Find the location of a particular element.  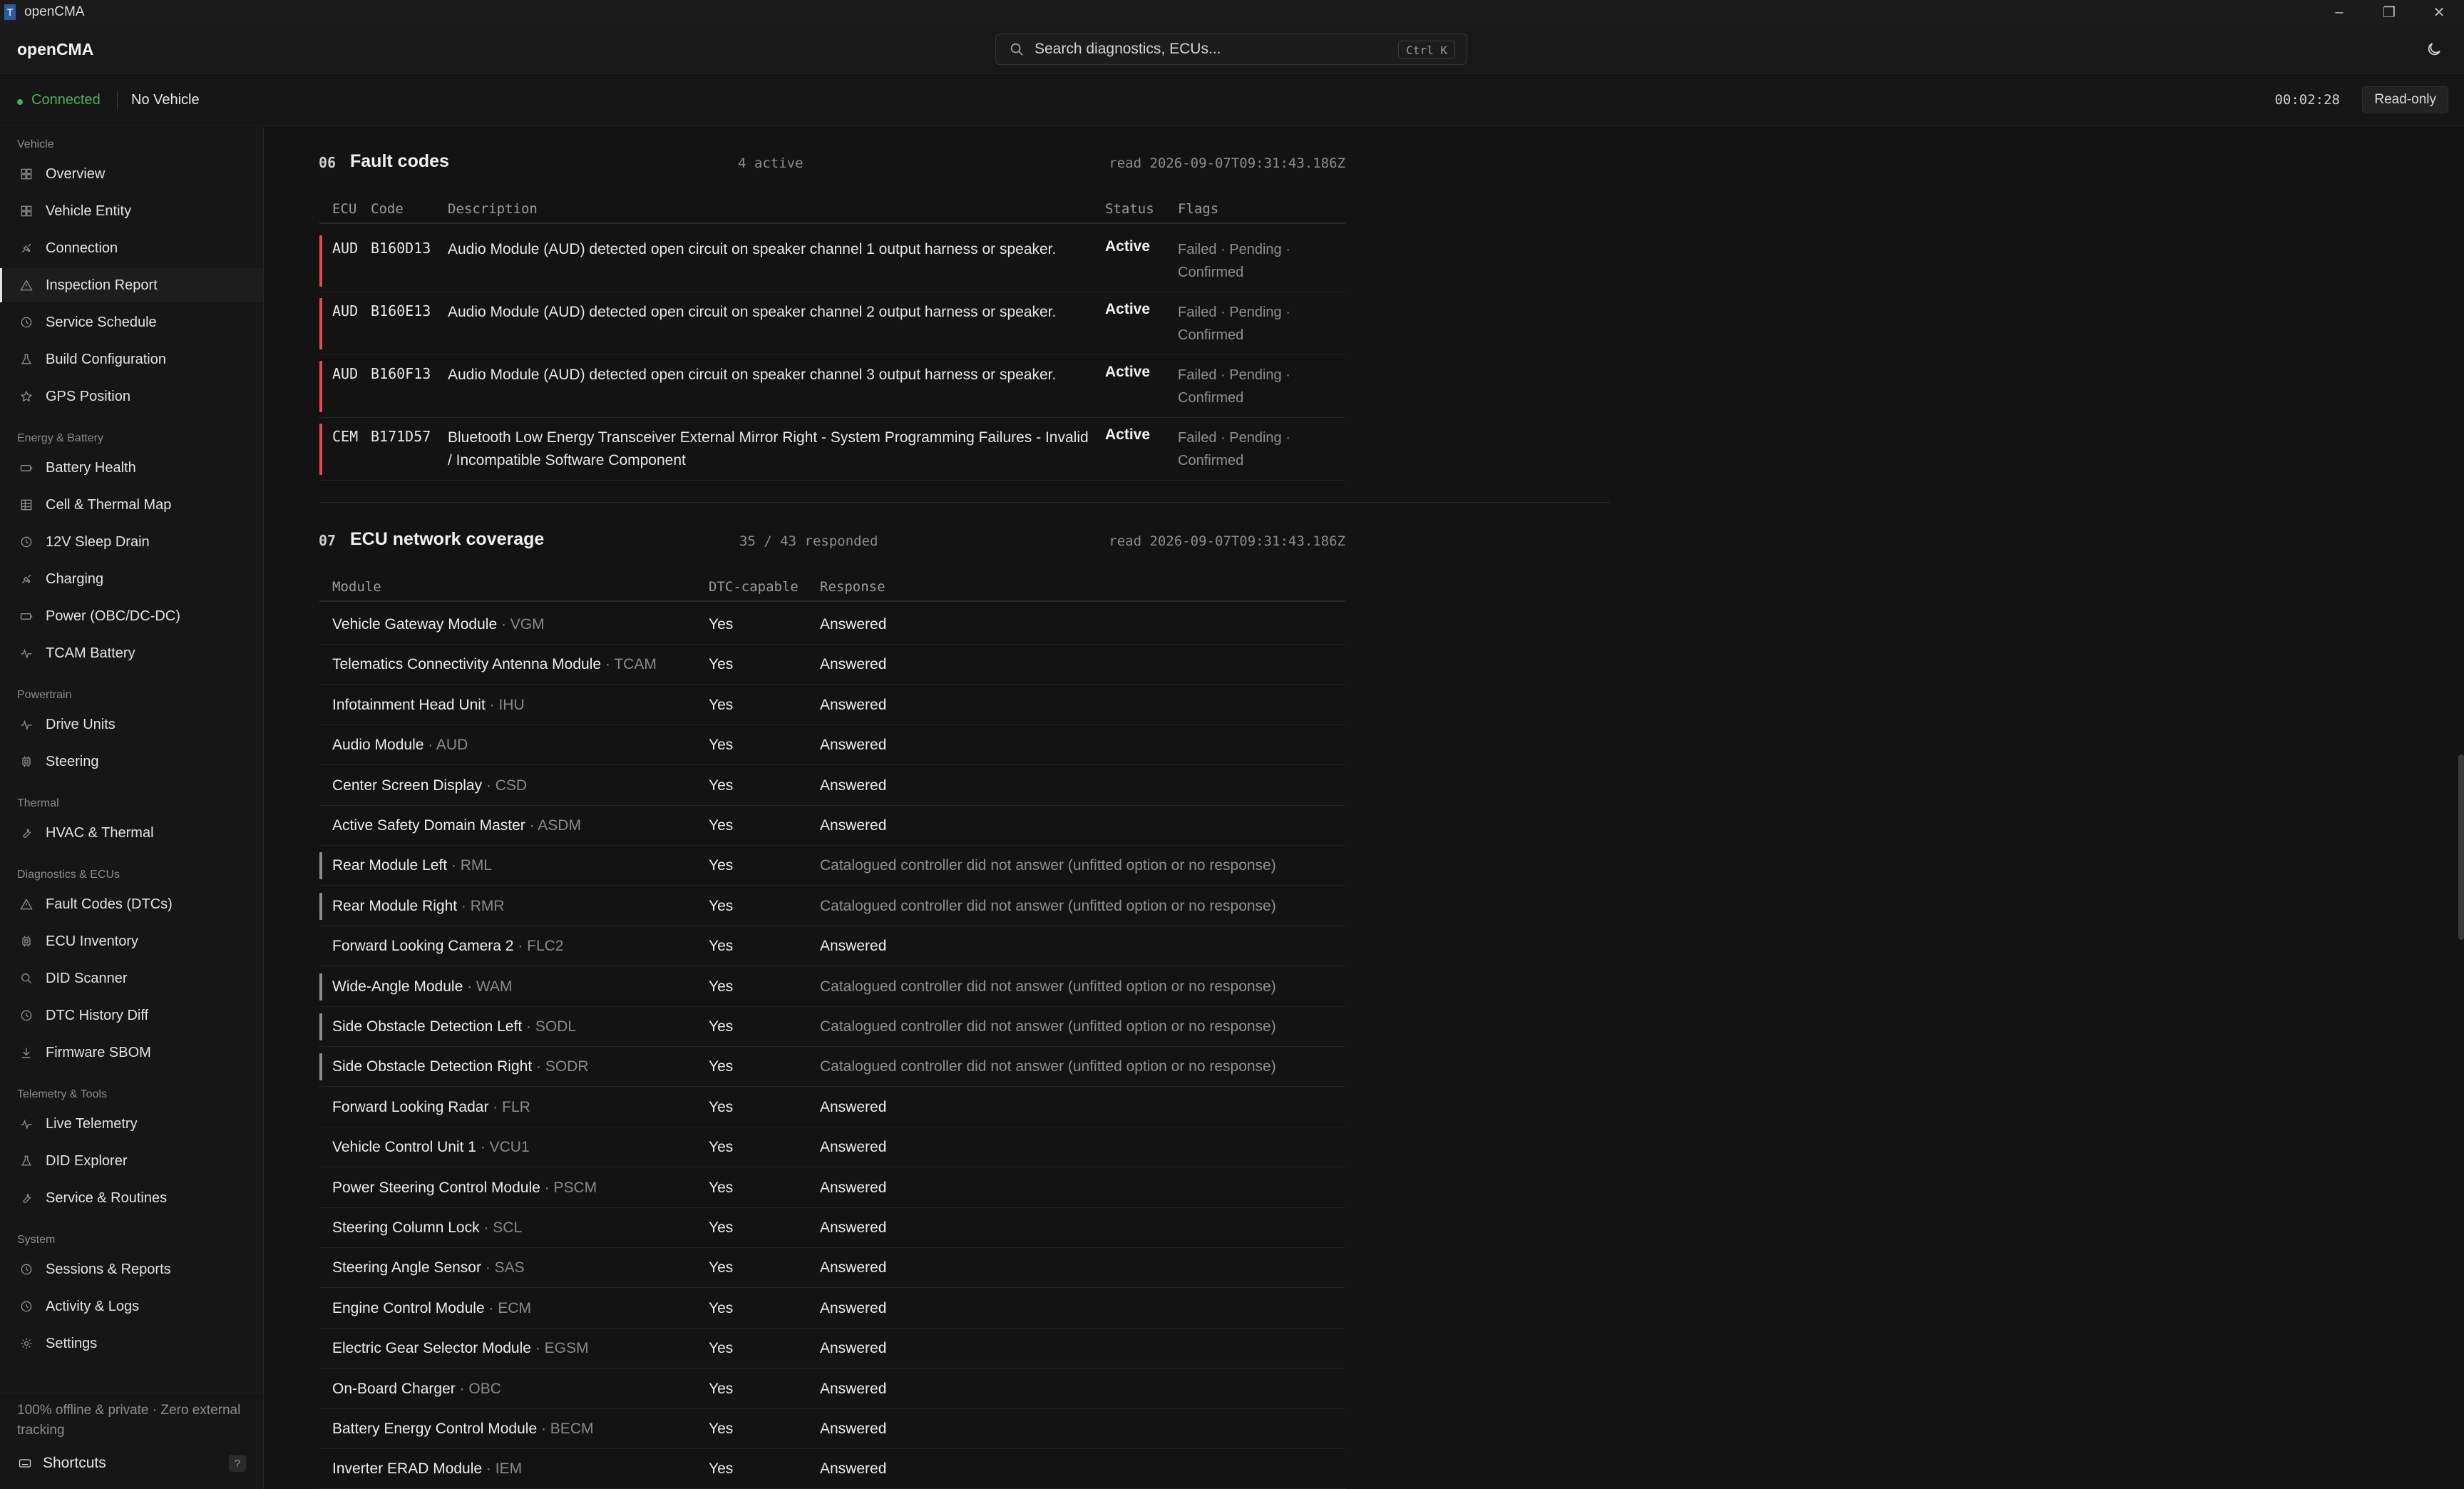

module-abbreviation: · IHU is located at coordinates (505, 704).